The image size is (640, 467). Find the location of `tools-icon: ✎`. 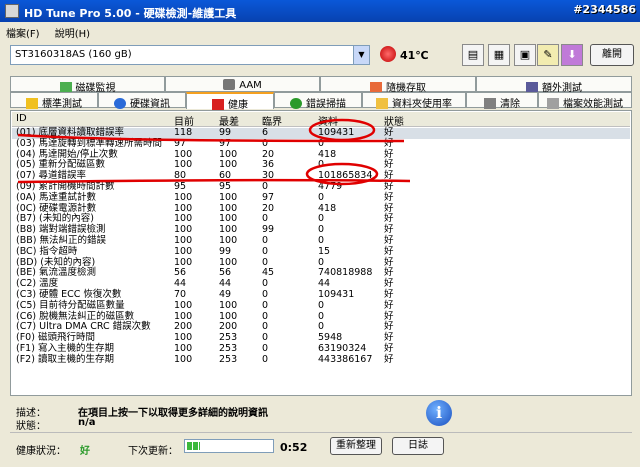

tools-icon: ✎ is located at coordinates (548, 55).